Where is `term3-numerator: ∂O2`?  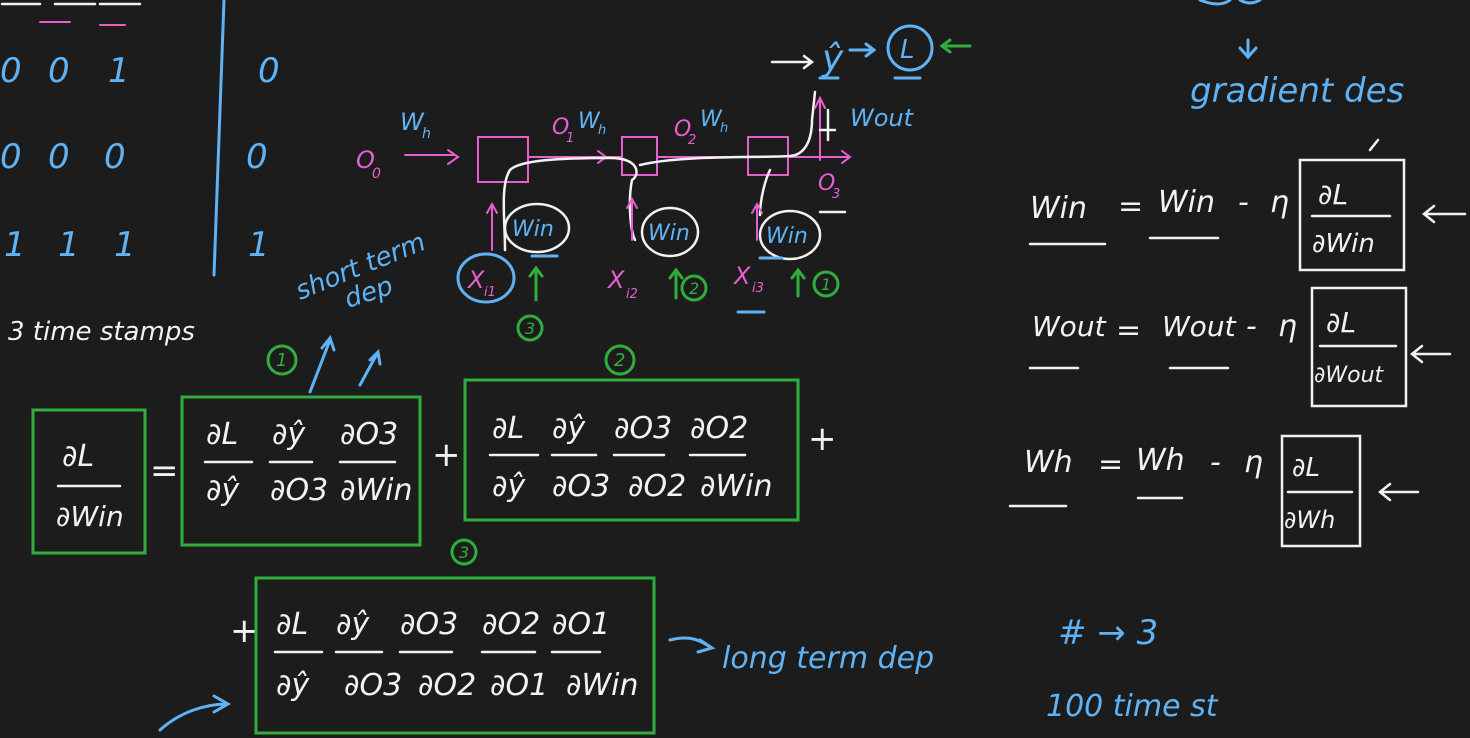 term3-numerator: ∂O2 is located at coordinates (511, 624).